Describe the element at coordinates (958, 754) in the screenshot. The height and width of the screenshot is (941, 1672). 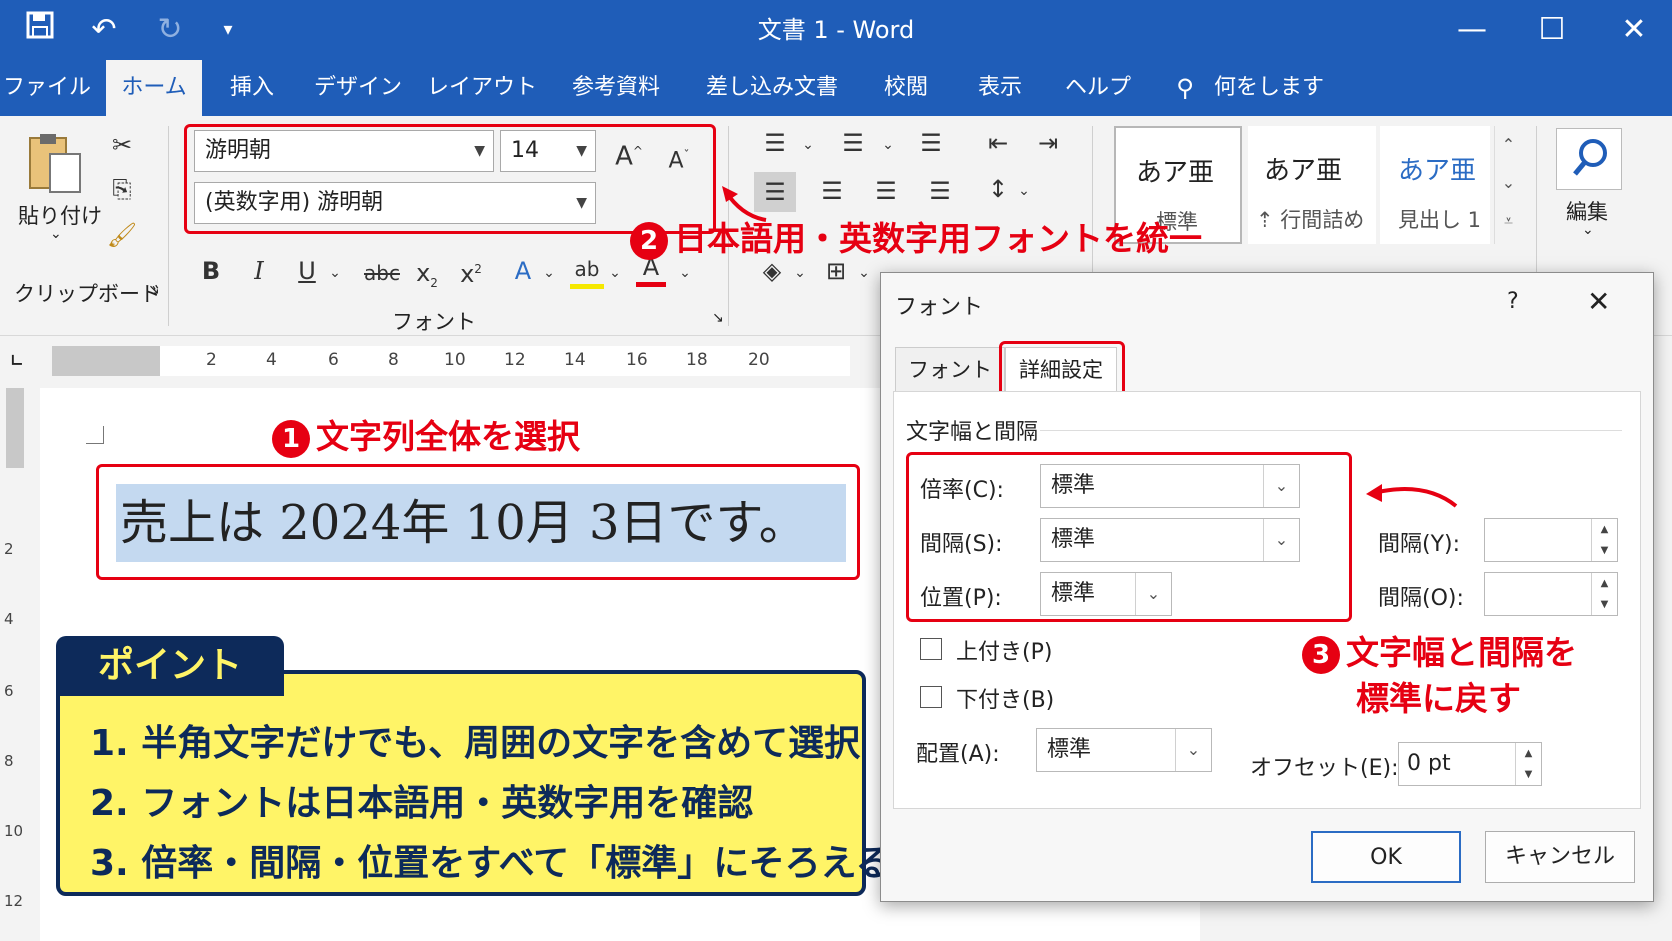
I see `align-label: 配置(A):` at that location.